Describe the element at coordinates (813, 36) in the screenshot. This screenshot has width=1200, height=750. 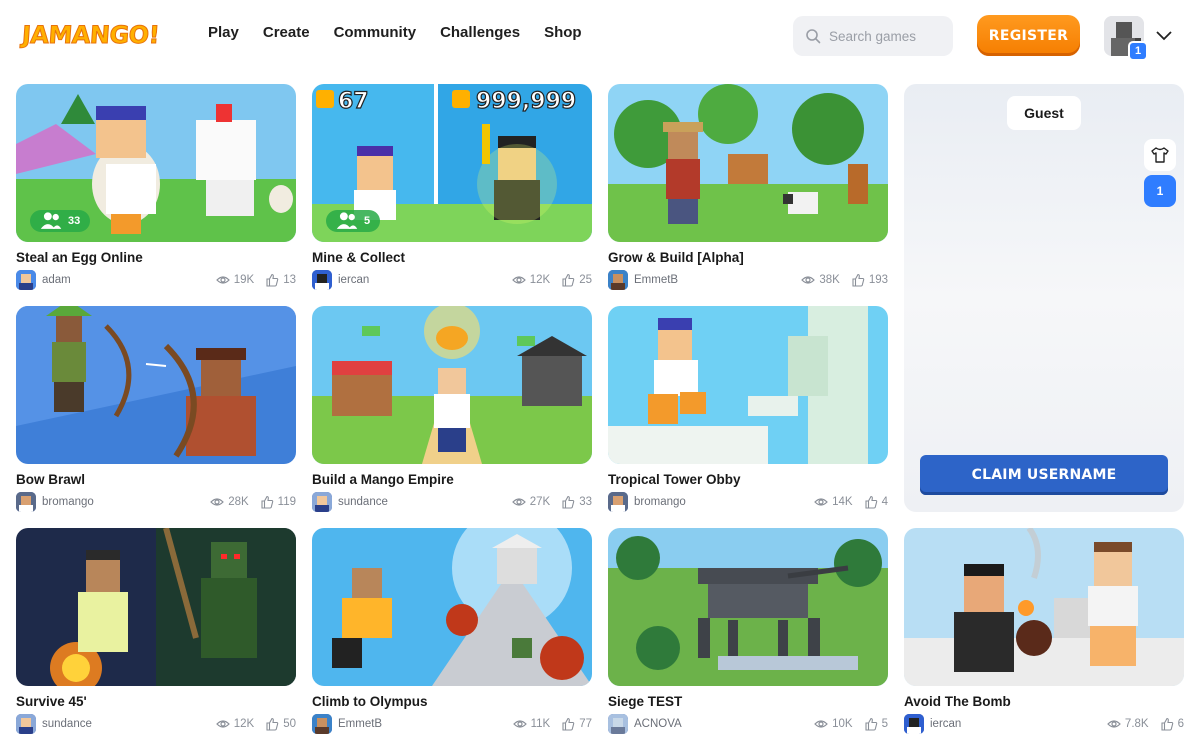
I see `search-icon` at that location.